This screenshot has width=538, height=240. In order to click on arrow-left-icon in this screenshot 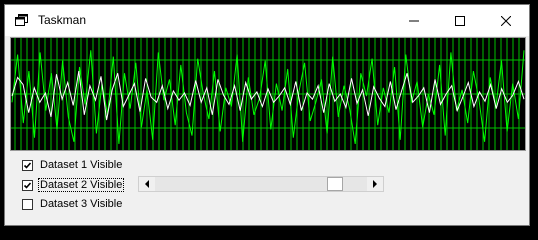, I will do `click(147, 184)`.